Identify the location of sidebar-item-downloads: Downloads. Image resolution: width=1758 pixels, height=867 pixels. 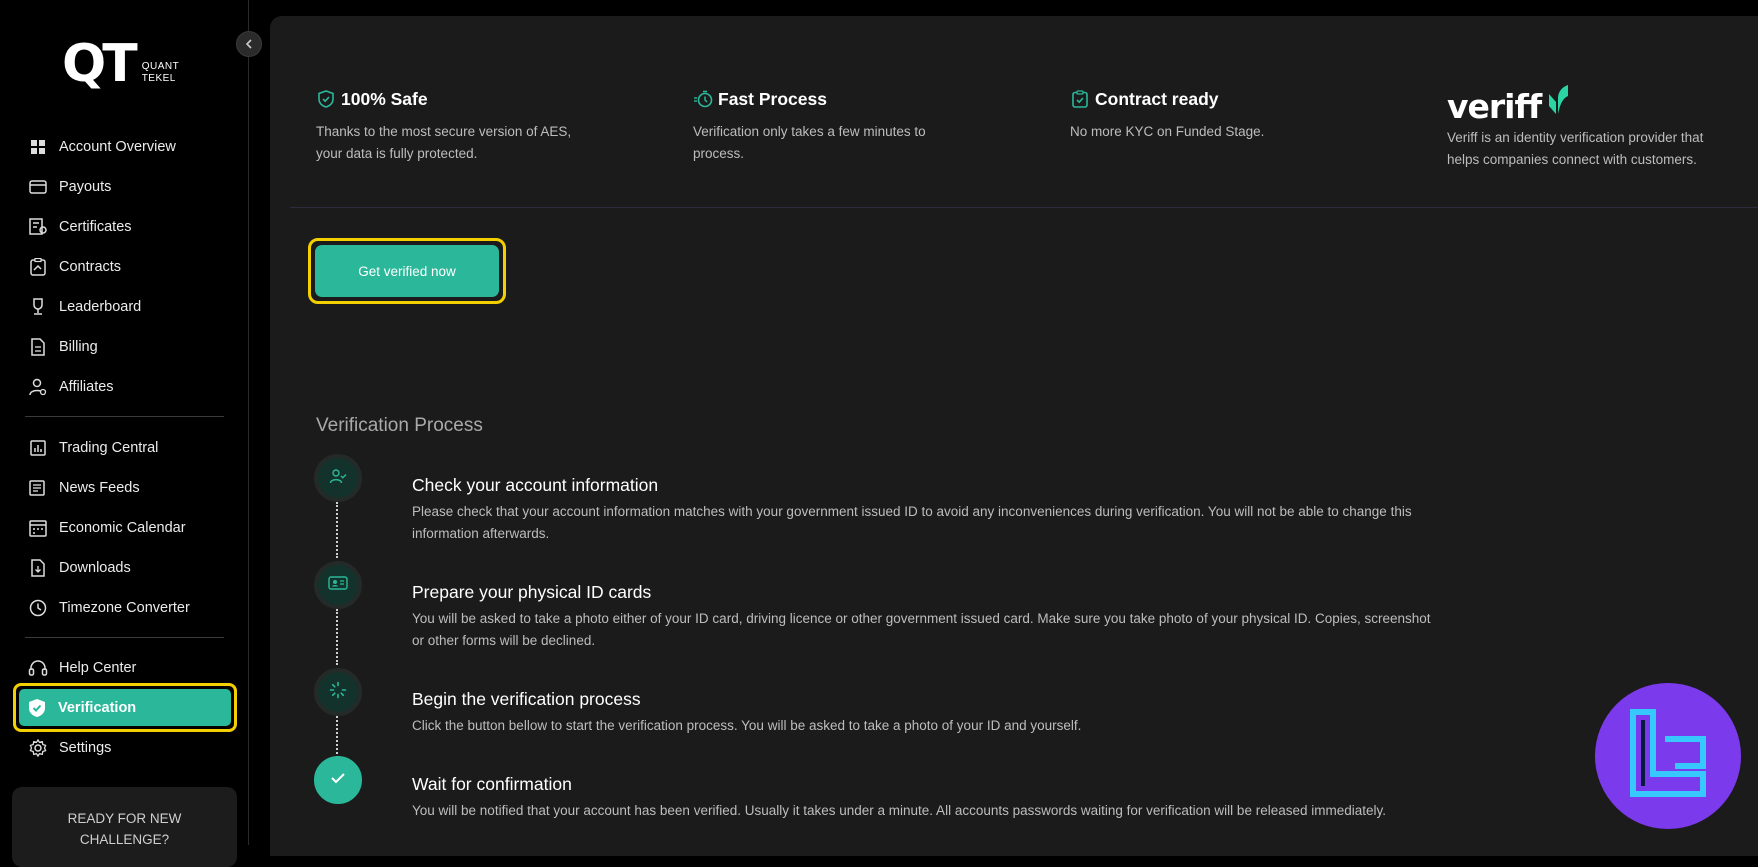
(79, 568).